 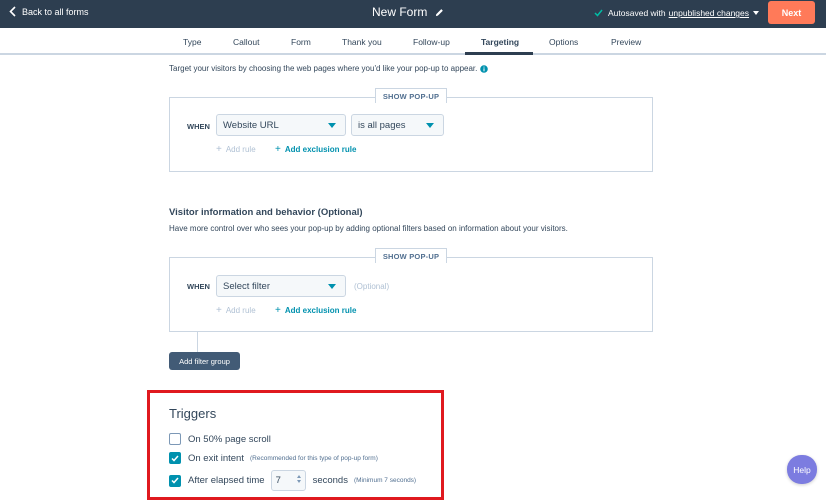 What do you see at coordinates (330, 480) in the screenshot?
I see `seconds-label: seconds` at bounding box center [330, 480].